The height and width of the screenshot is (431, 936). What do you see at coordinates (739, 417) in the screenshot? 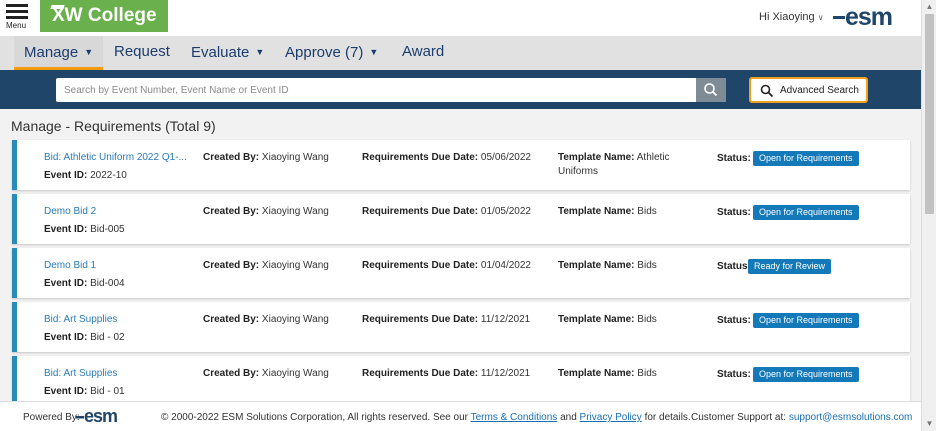
I see `support-label: Customer Support at:` at bounding box center [739, 417].